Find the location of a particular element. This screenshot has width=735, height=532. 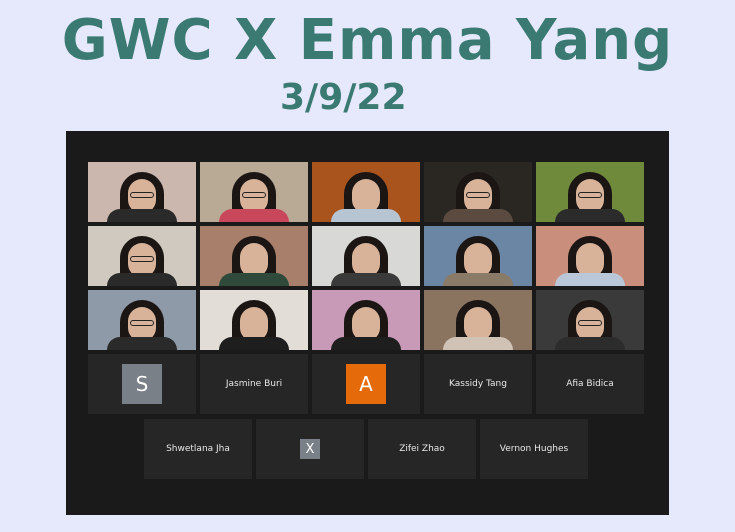

participant-name-tile: Zifei Zhao is located at coordinates (422, 449).